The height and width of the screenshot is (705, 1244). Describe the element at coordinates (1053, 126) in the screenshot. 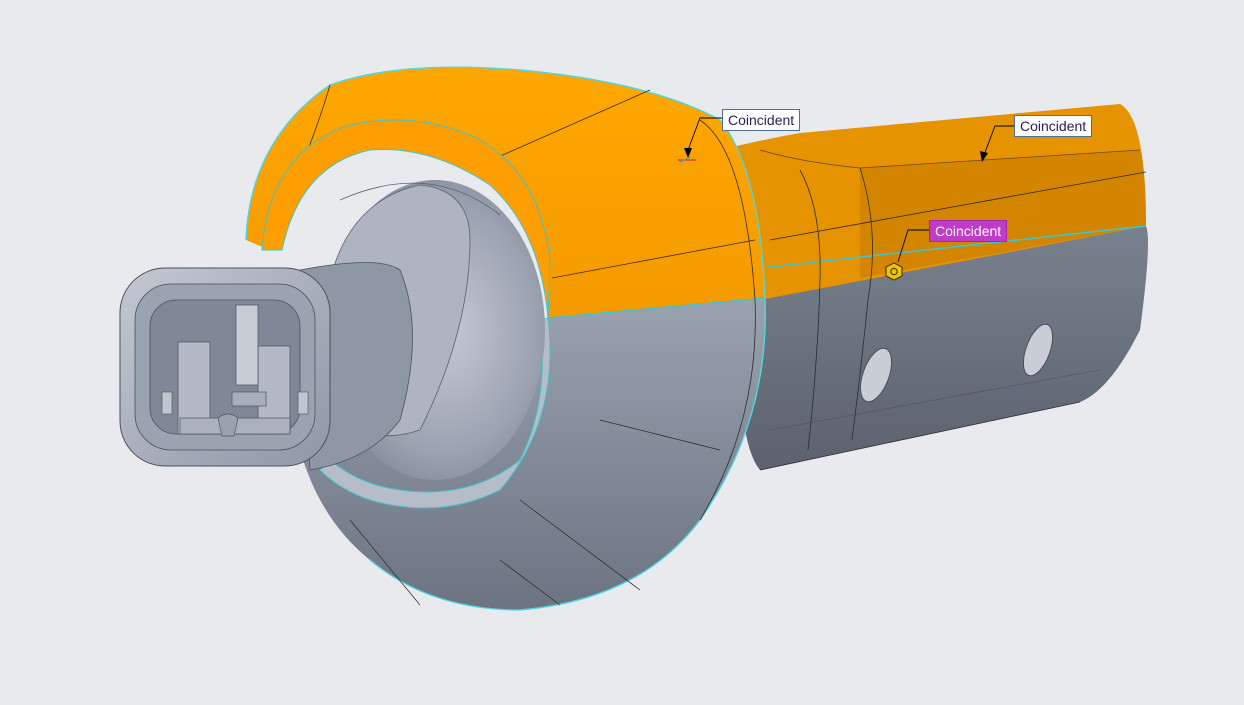

I see `constraint-label-coincident-2: Coincident` at that location.